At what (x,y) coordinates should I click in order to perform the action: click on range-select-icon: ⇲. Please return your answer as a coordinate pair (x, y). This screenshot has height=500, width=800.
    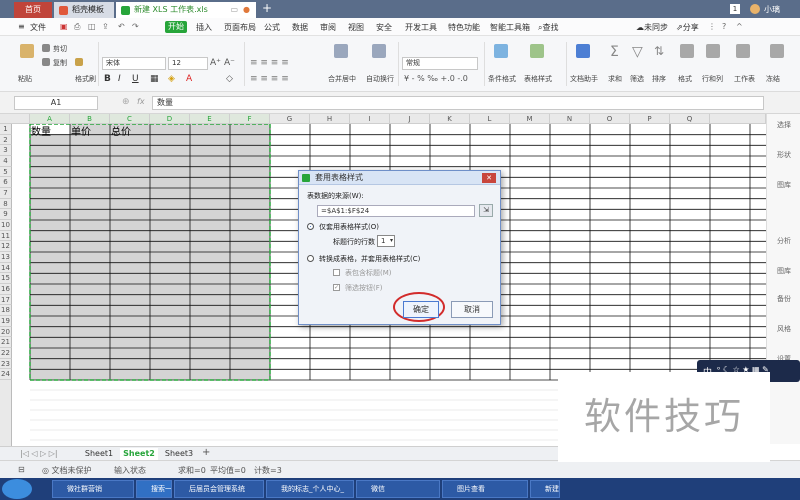
    Looking at the image, I should click on (486, 210).